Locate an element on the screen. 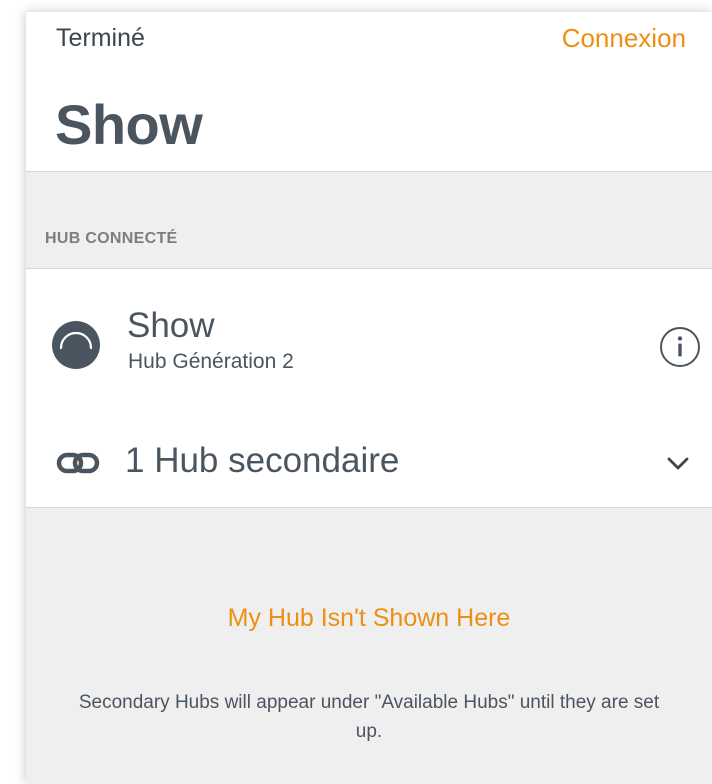  secondary-hubs-label: 1 Hub secondaire is located at coordinates (262, 460).